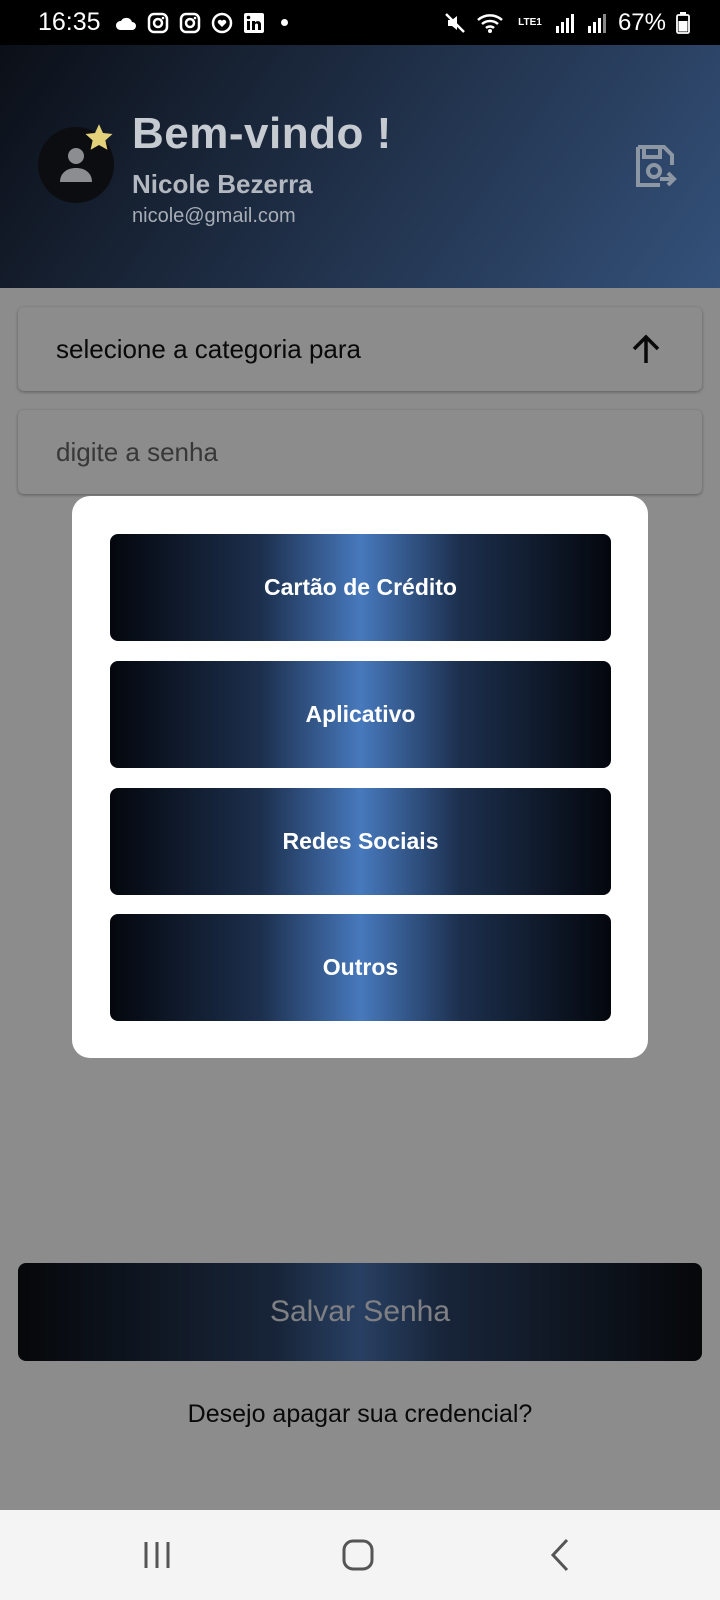 The height and width of the screenshot is (1600, 720). I want to click on home-icon, so click(358, 1555).